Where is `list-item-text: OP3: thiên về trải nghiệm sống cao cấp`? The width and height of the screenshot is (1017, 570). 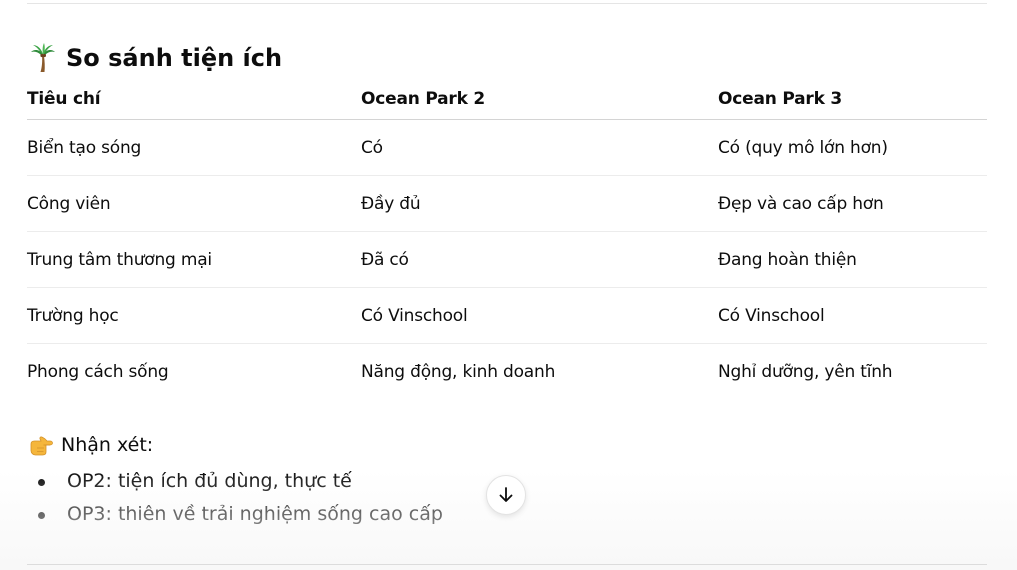 list-item-text: OP3: thiên về trải nghiệm sống cao cấp is located at coordinates (255, 514).